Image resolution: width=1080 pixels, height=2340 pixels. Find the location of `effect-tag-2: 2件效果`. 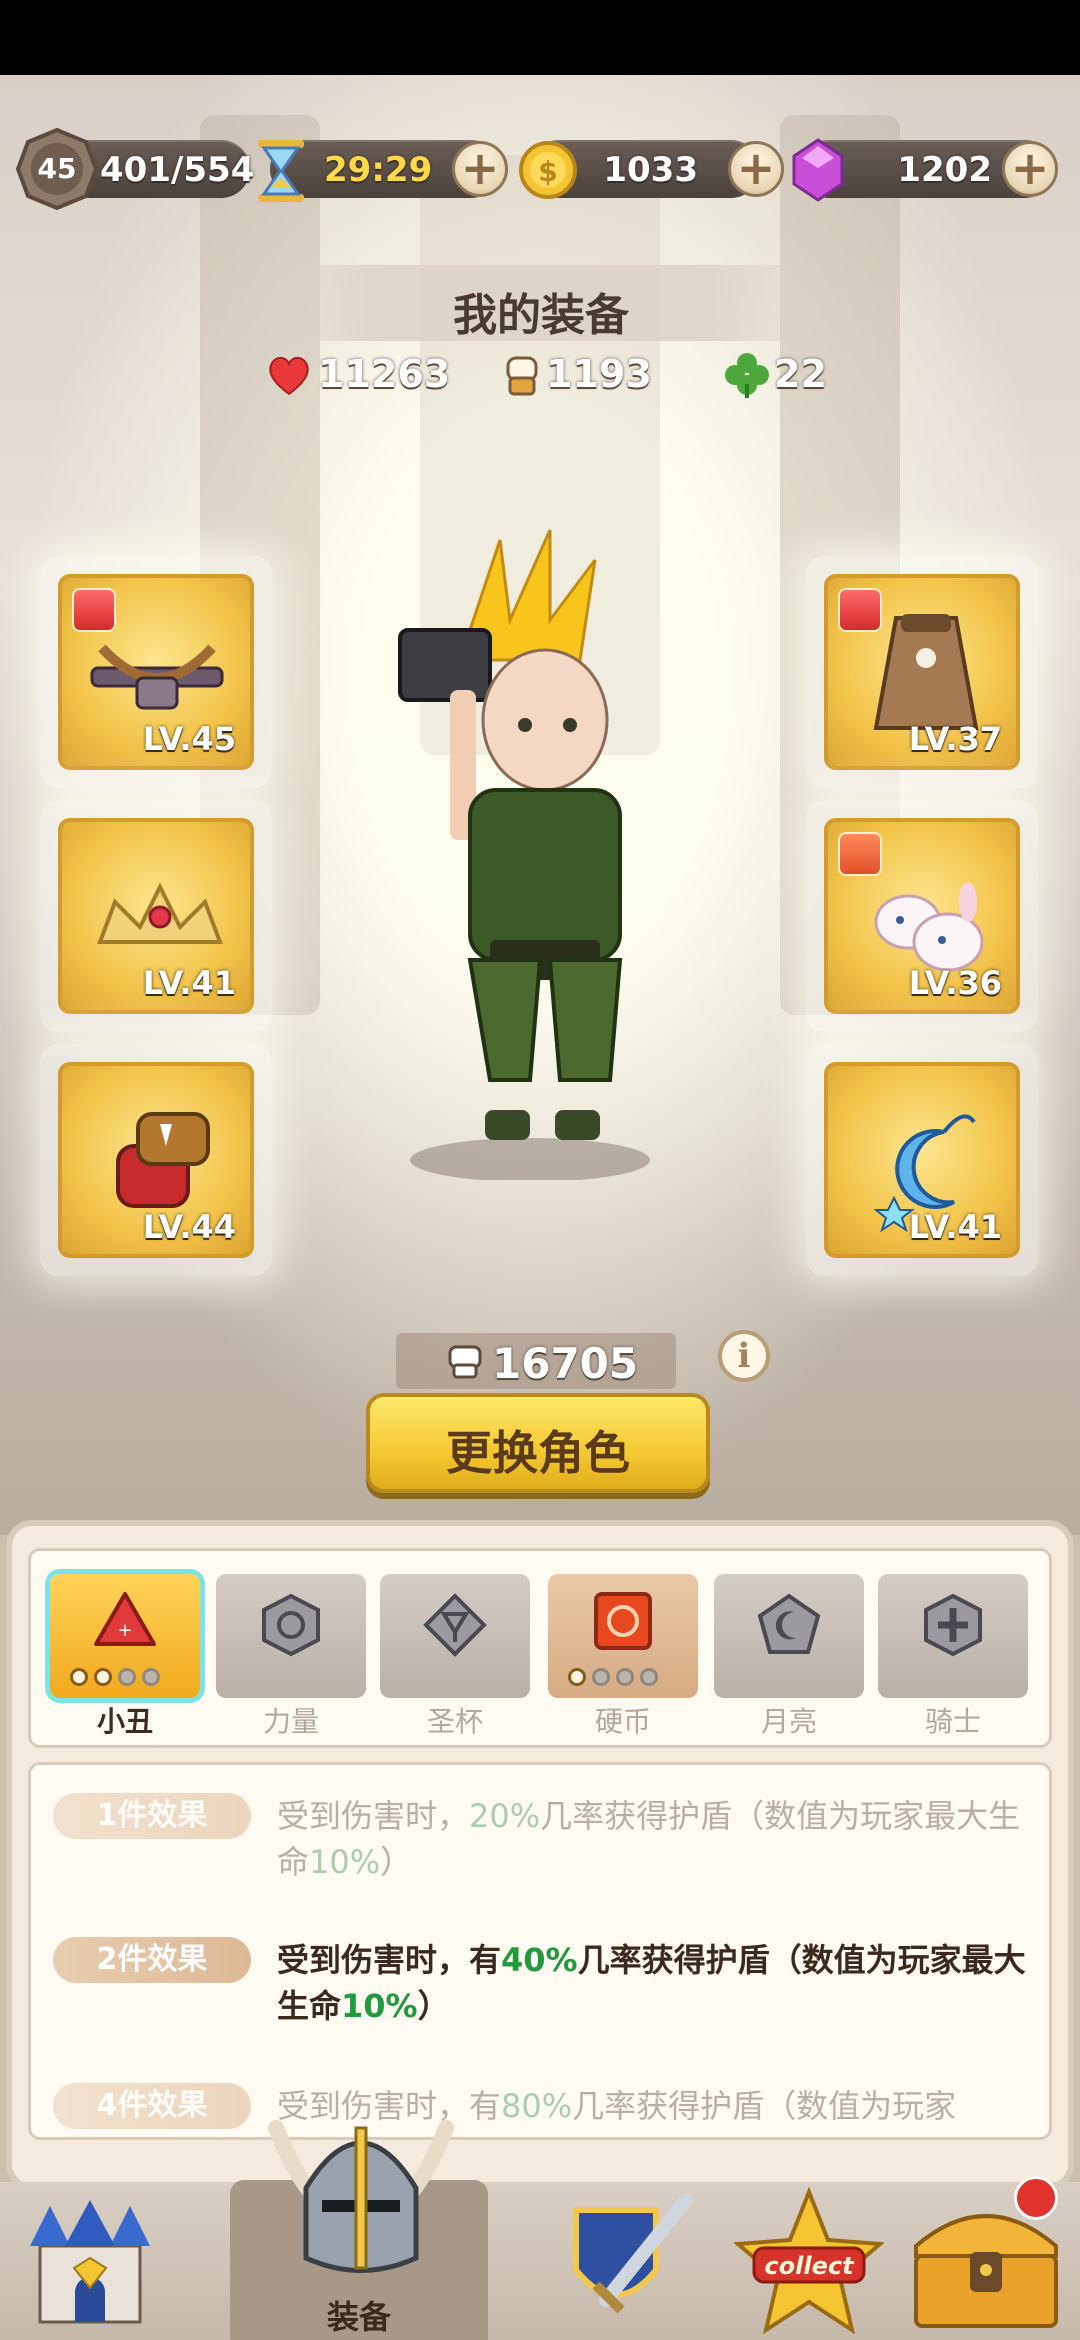

effect-tag-2: 2件效果 is located at coordinates (152, 1960).